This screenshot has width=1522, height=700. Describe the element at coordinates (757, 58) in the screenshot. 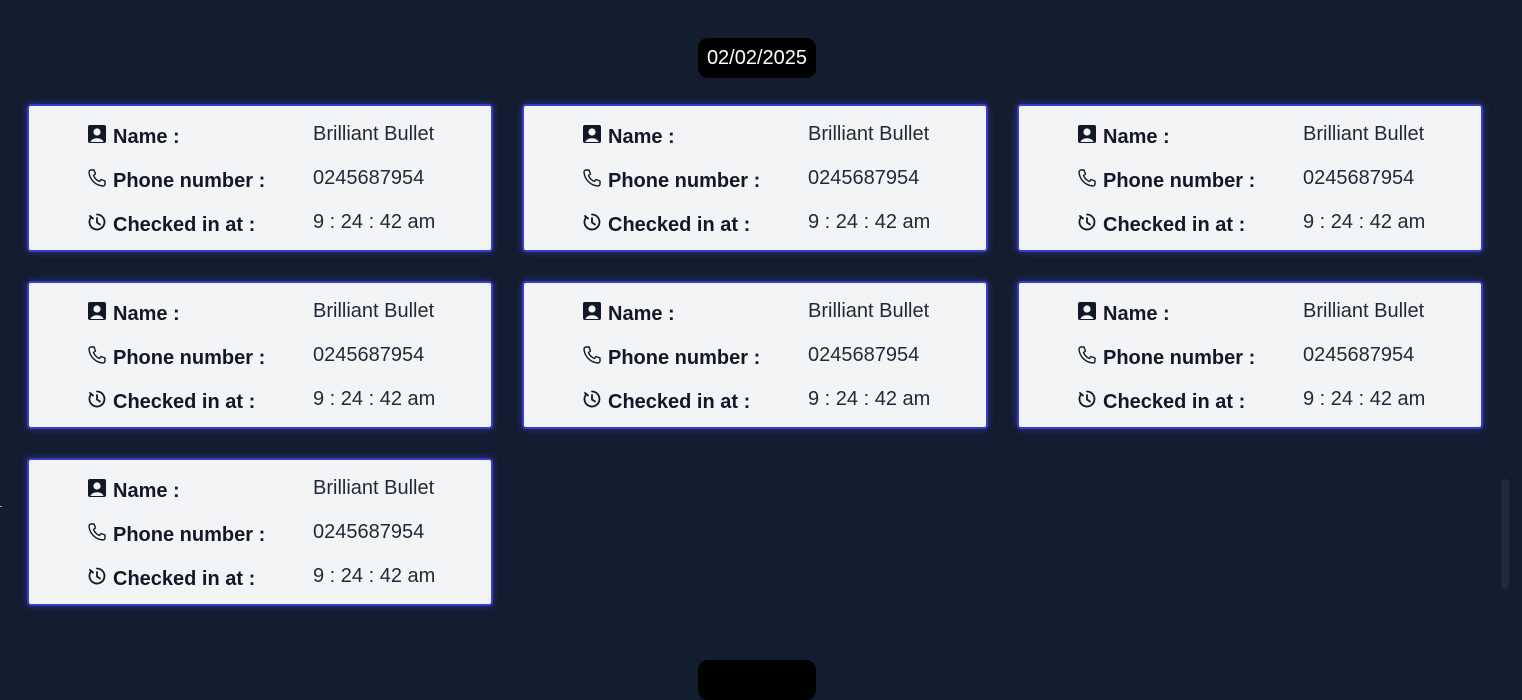

I see `date-badge: 02/02/2025` at that location.